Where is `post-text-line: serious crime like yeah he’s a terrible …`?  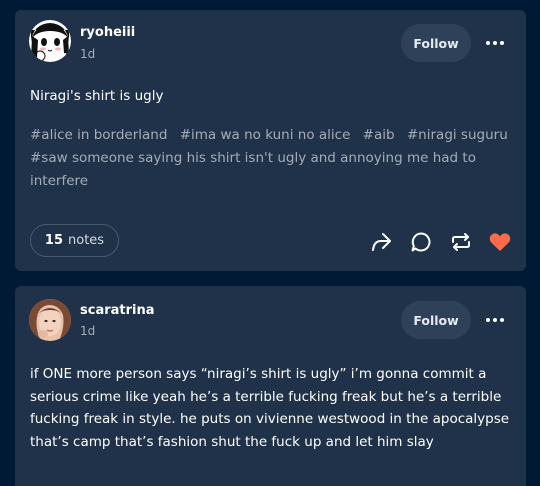 post-text-line: serious crime like yeah he’s a terrible … is located at coordinates (266, 396).